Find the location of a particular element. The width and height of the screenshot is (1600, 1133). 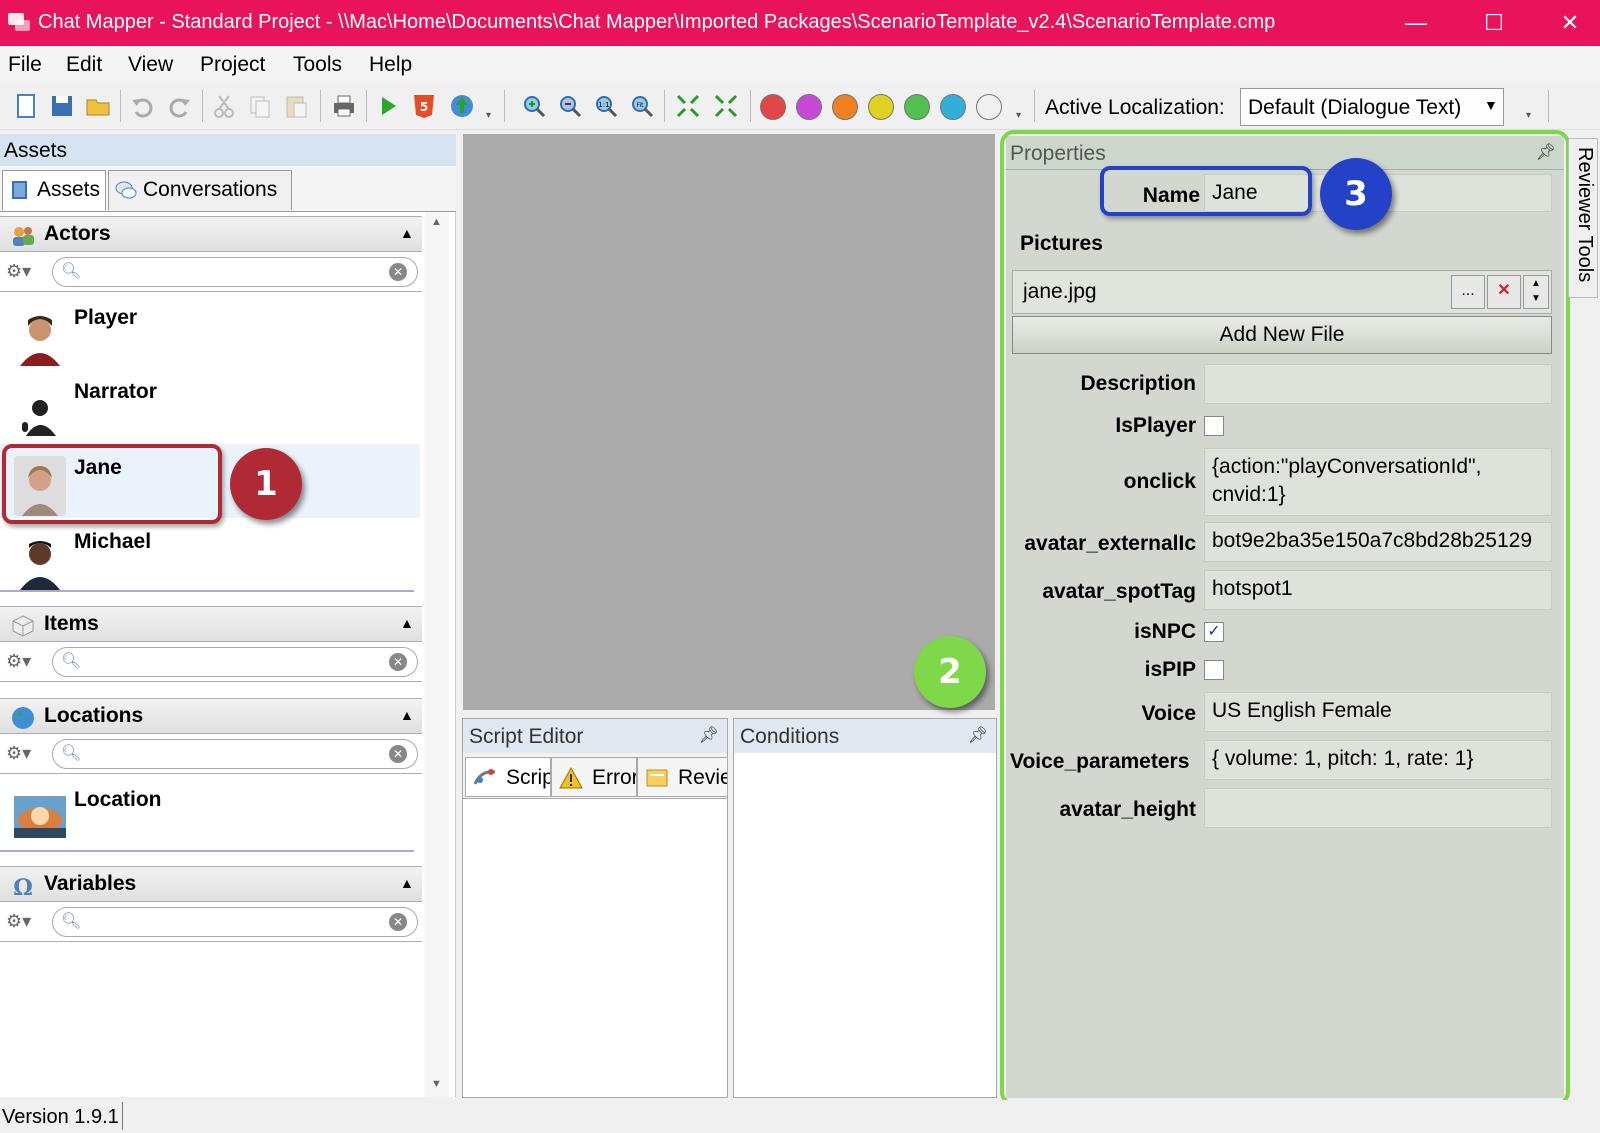

white-color-button is located at coordinates (989, 107).